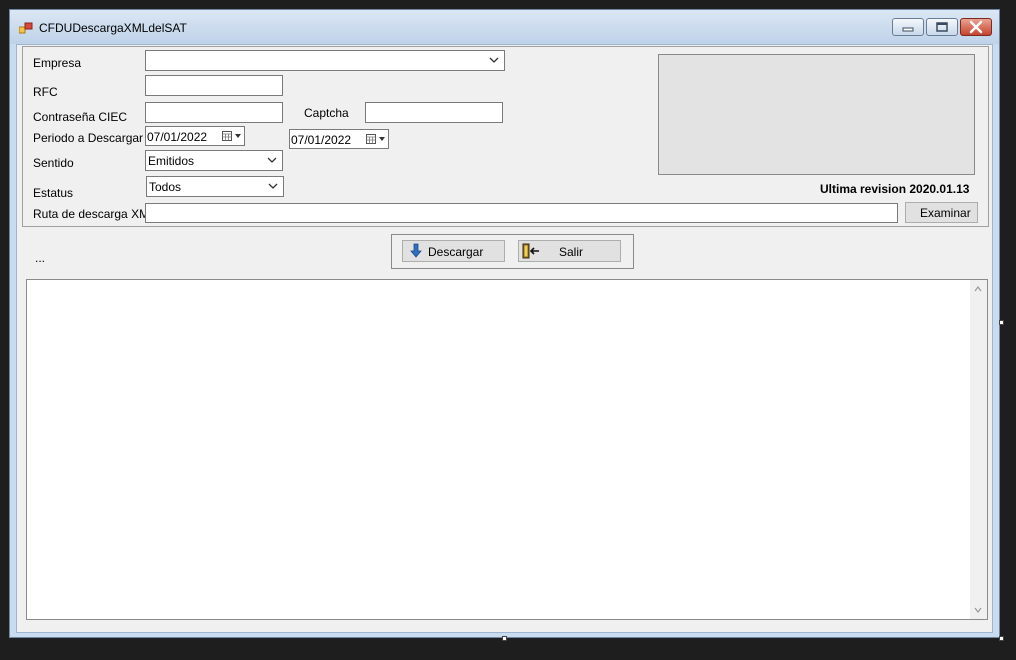 This screenshot has height=660, width=1016. I want to click on examinar-button: Examinar, so click(941, 212).